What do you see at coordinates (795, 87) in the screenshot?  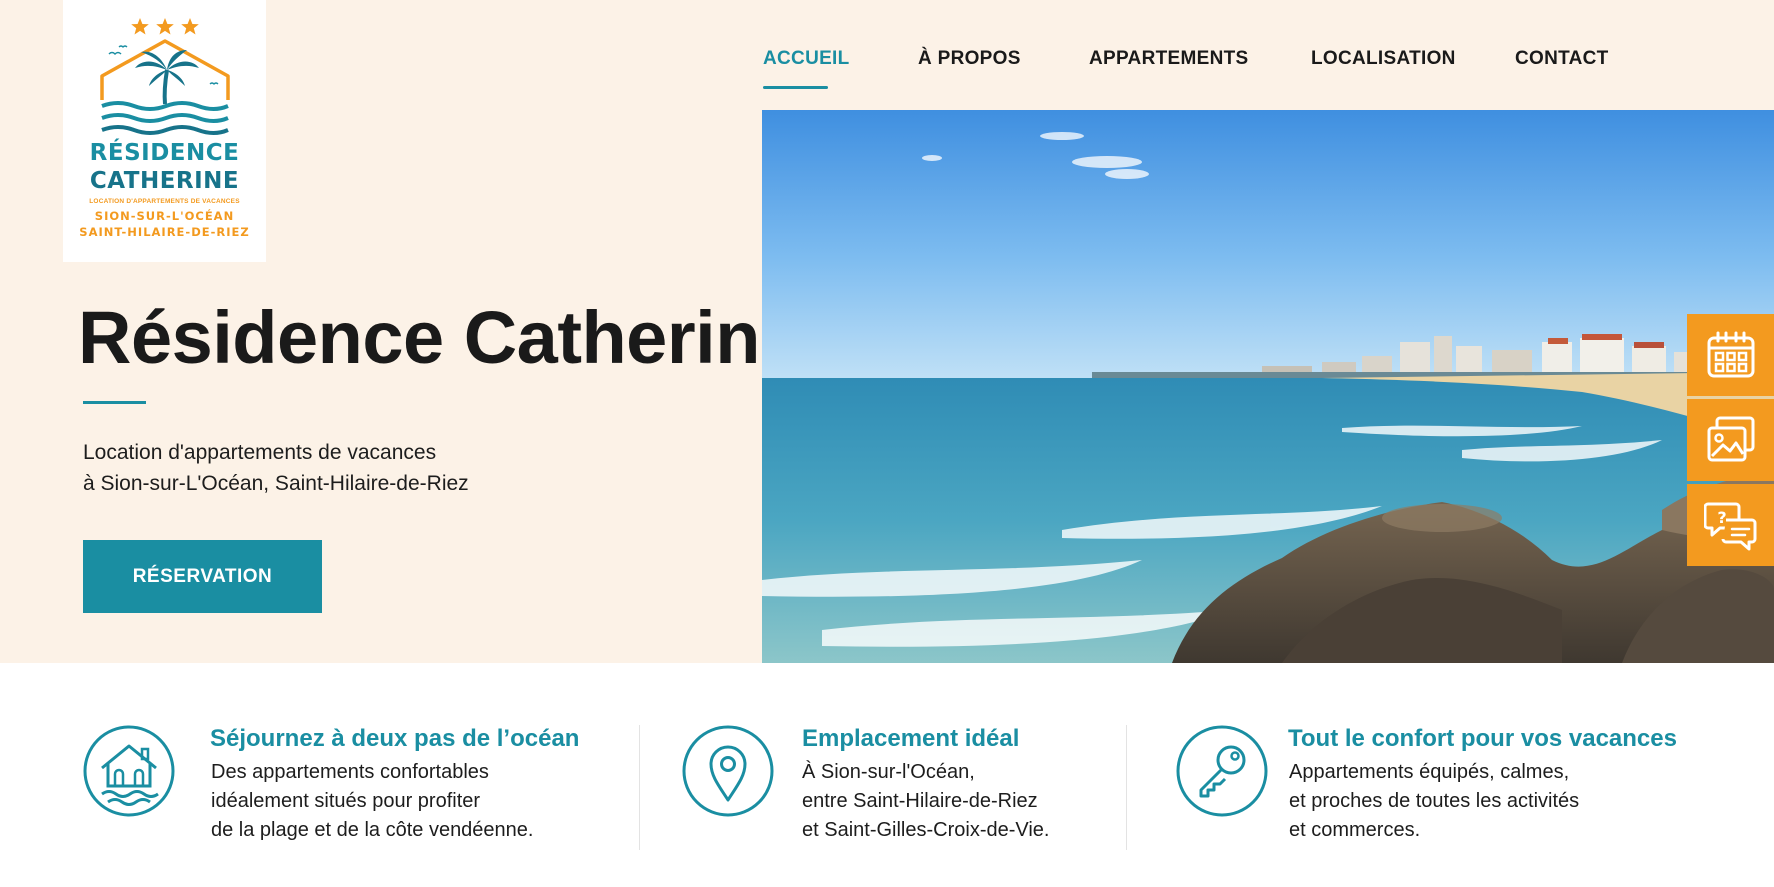 I see `nav-active-indicator` at bounding box center [795, 87].